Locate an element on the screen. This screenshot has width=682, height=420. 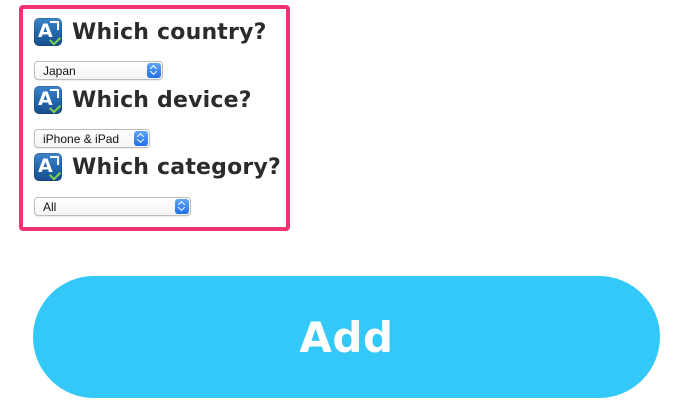
country-heading: A Which country? is located at coordinates (150, 32).